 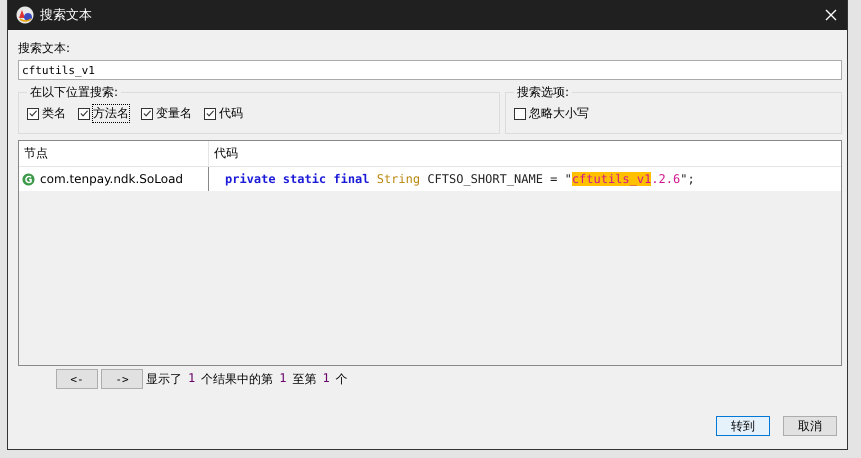 I want to click on code-line: private static final String CFTSO_SHORT_NAME = "cftutils_v1.2.6";, so click(x=460, y=179).